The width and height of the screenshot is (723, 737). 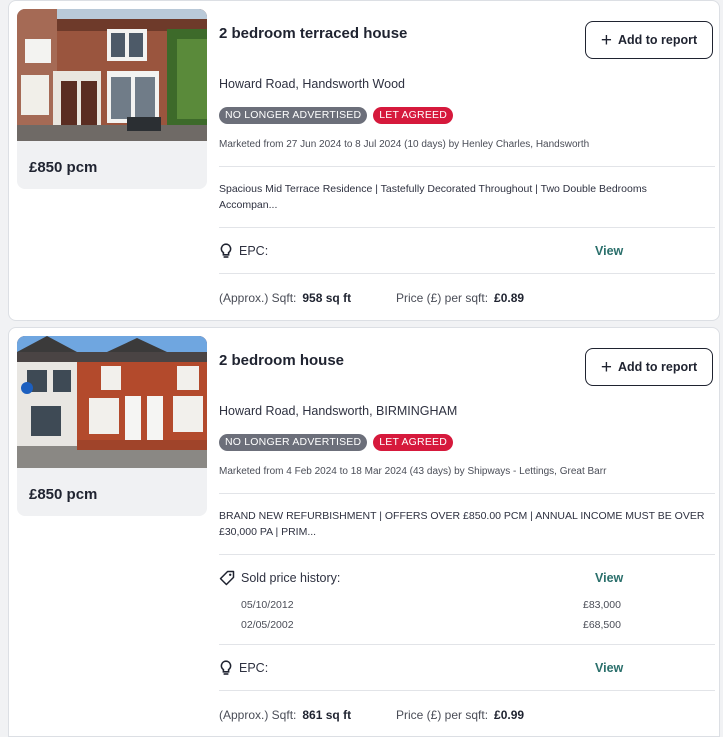 What do you see at coordinates (267, 625) in the screenshot?
I see `sold-history-date: 02/05/2002` at bounding box center [267, 625].